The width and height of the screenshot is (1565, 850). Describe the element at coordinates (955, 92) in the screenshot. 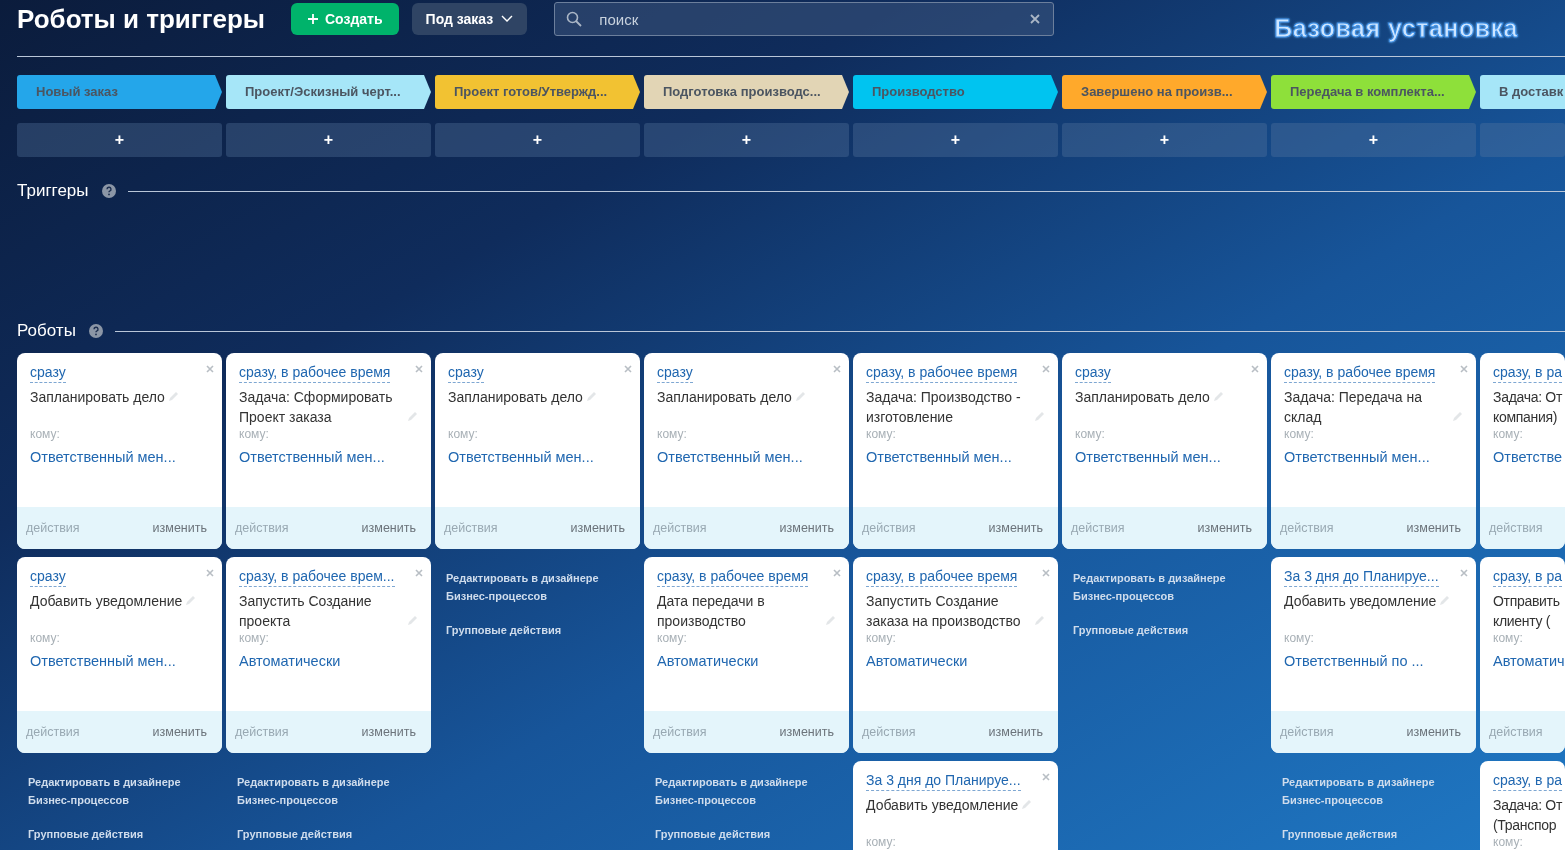

I see `stage-tab: Производство` at that location.